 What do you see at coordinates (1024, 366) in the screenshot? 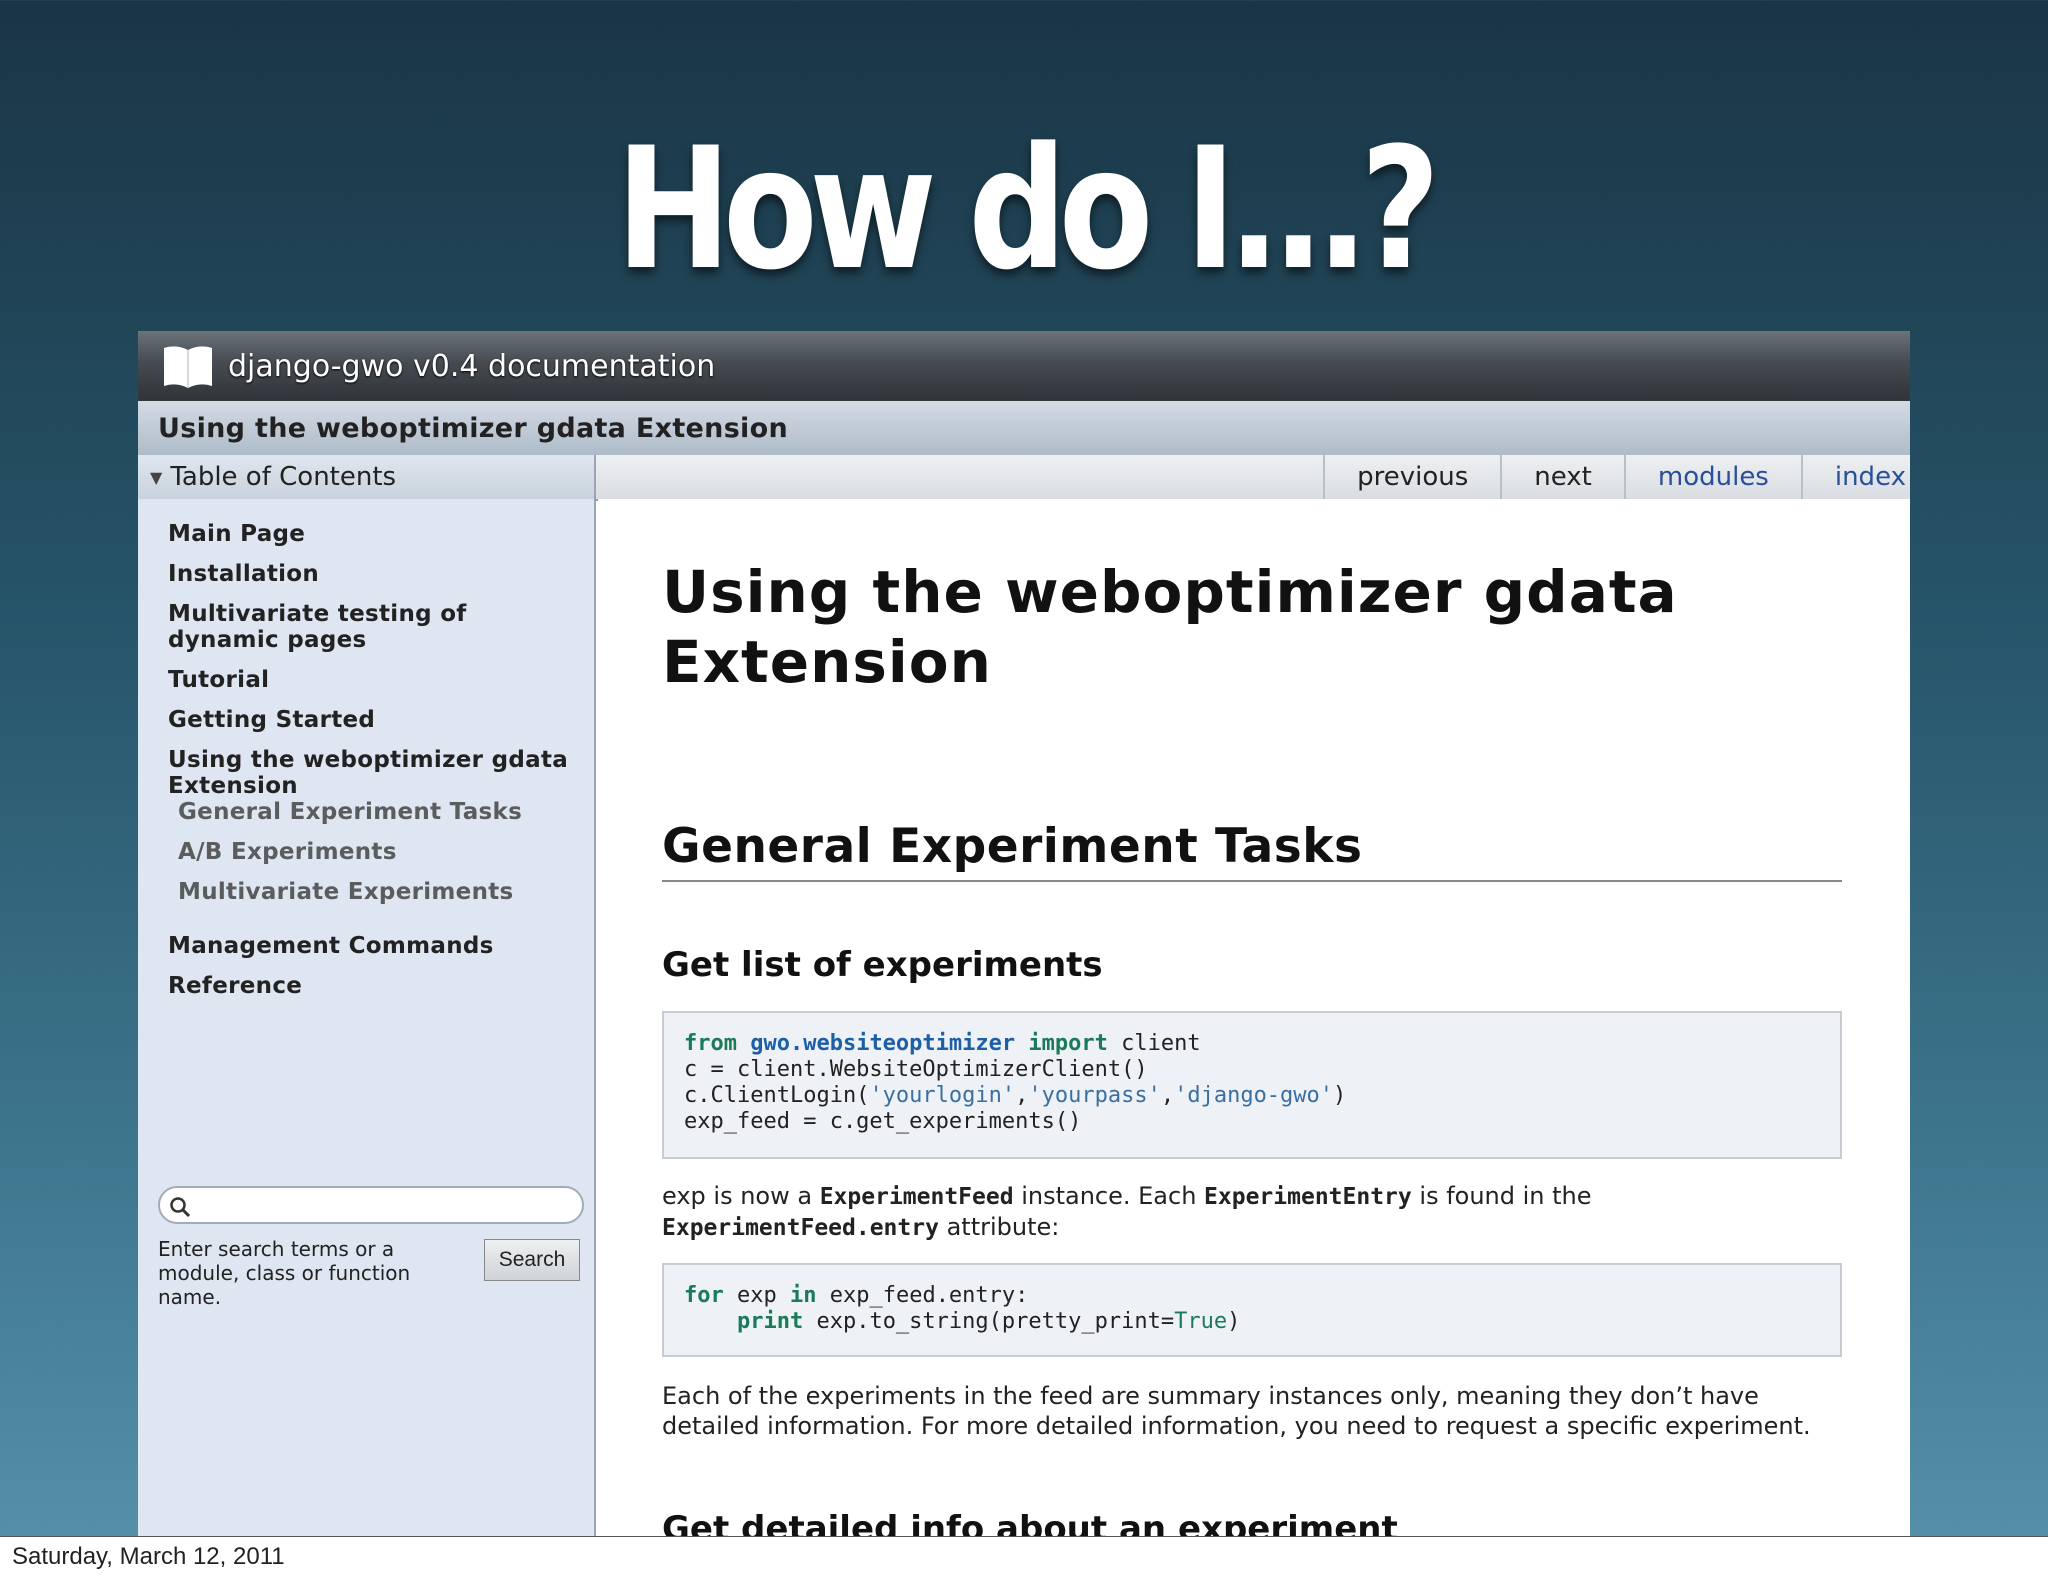
I see `doc-header-bar: django-gwo v0.4 documentation` at bounding box center [1024, 366].